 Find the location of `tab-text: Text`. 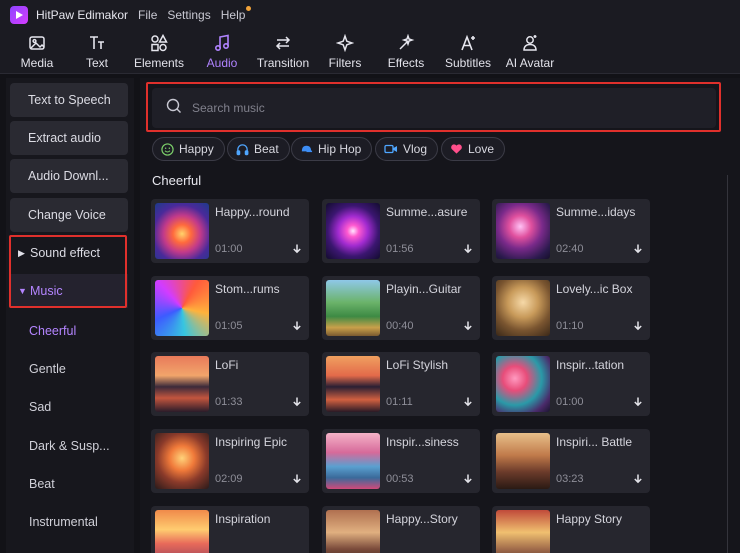

tab-text: Text is located at coordinates (97, 52).